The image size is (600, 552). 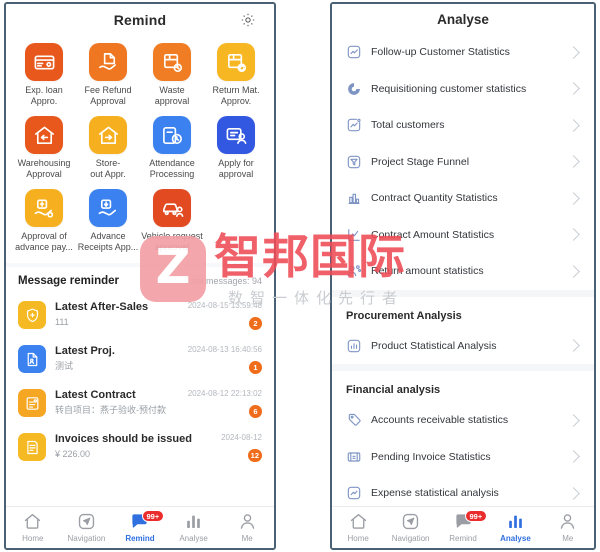 What do you see at coordinates (463, 234) in the screenshot?
I see `analyse-list-item: Contract Amount Statistics` at bounding box center [463, 234].